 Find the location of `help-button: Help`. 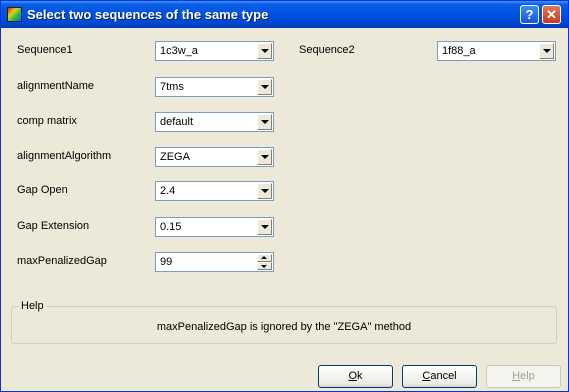

help-button: Help is located at coordinates (523, 376).